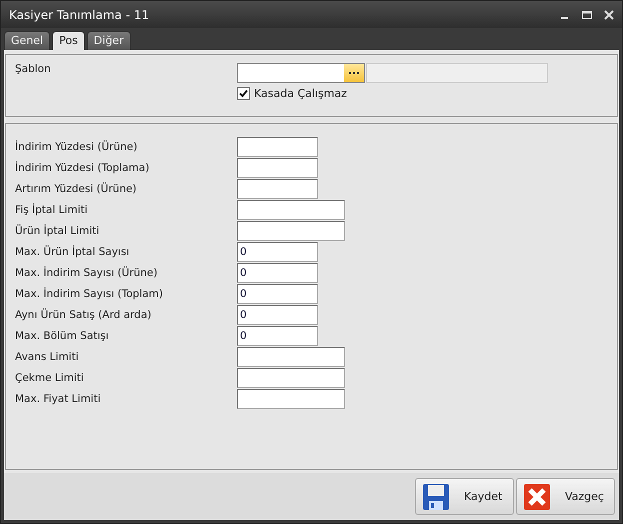 The image size is (623, 524). Describe the element at coordinates (27, 40) in the screenshot. I see `tab: Genel` at that location.